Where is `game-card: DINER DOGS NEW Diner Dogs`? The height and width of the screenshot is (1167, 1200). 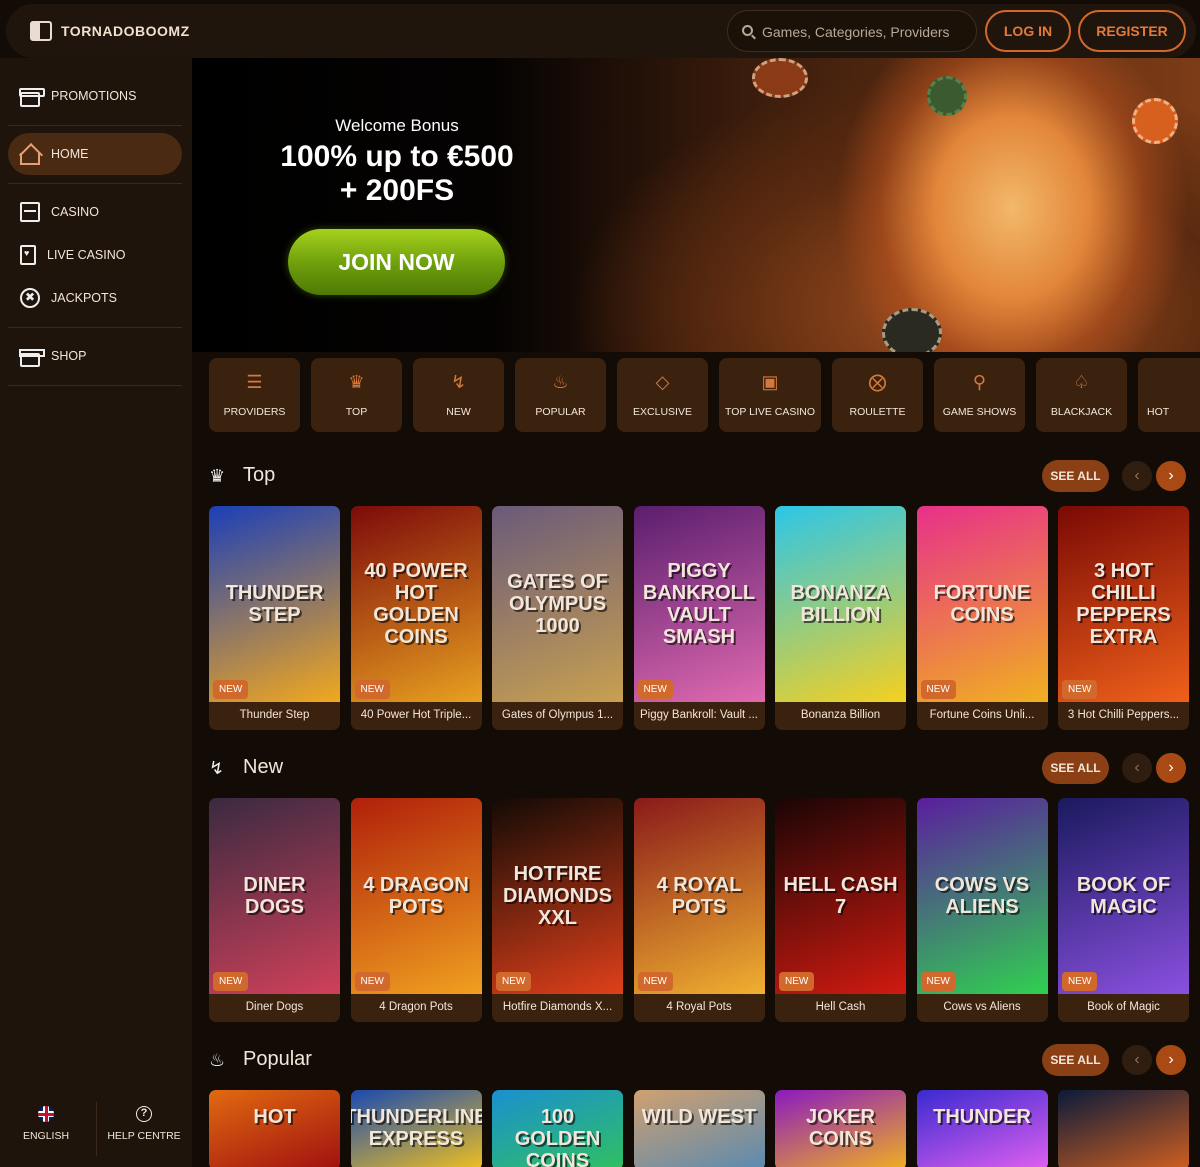
game-card: DINER DOGS NEW Diner Dogs is located at coordinates (274, 910).